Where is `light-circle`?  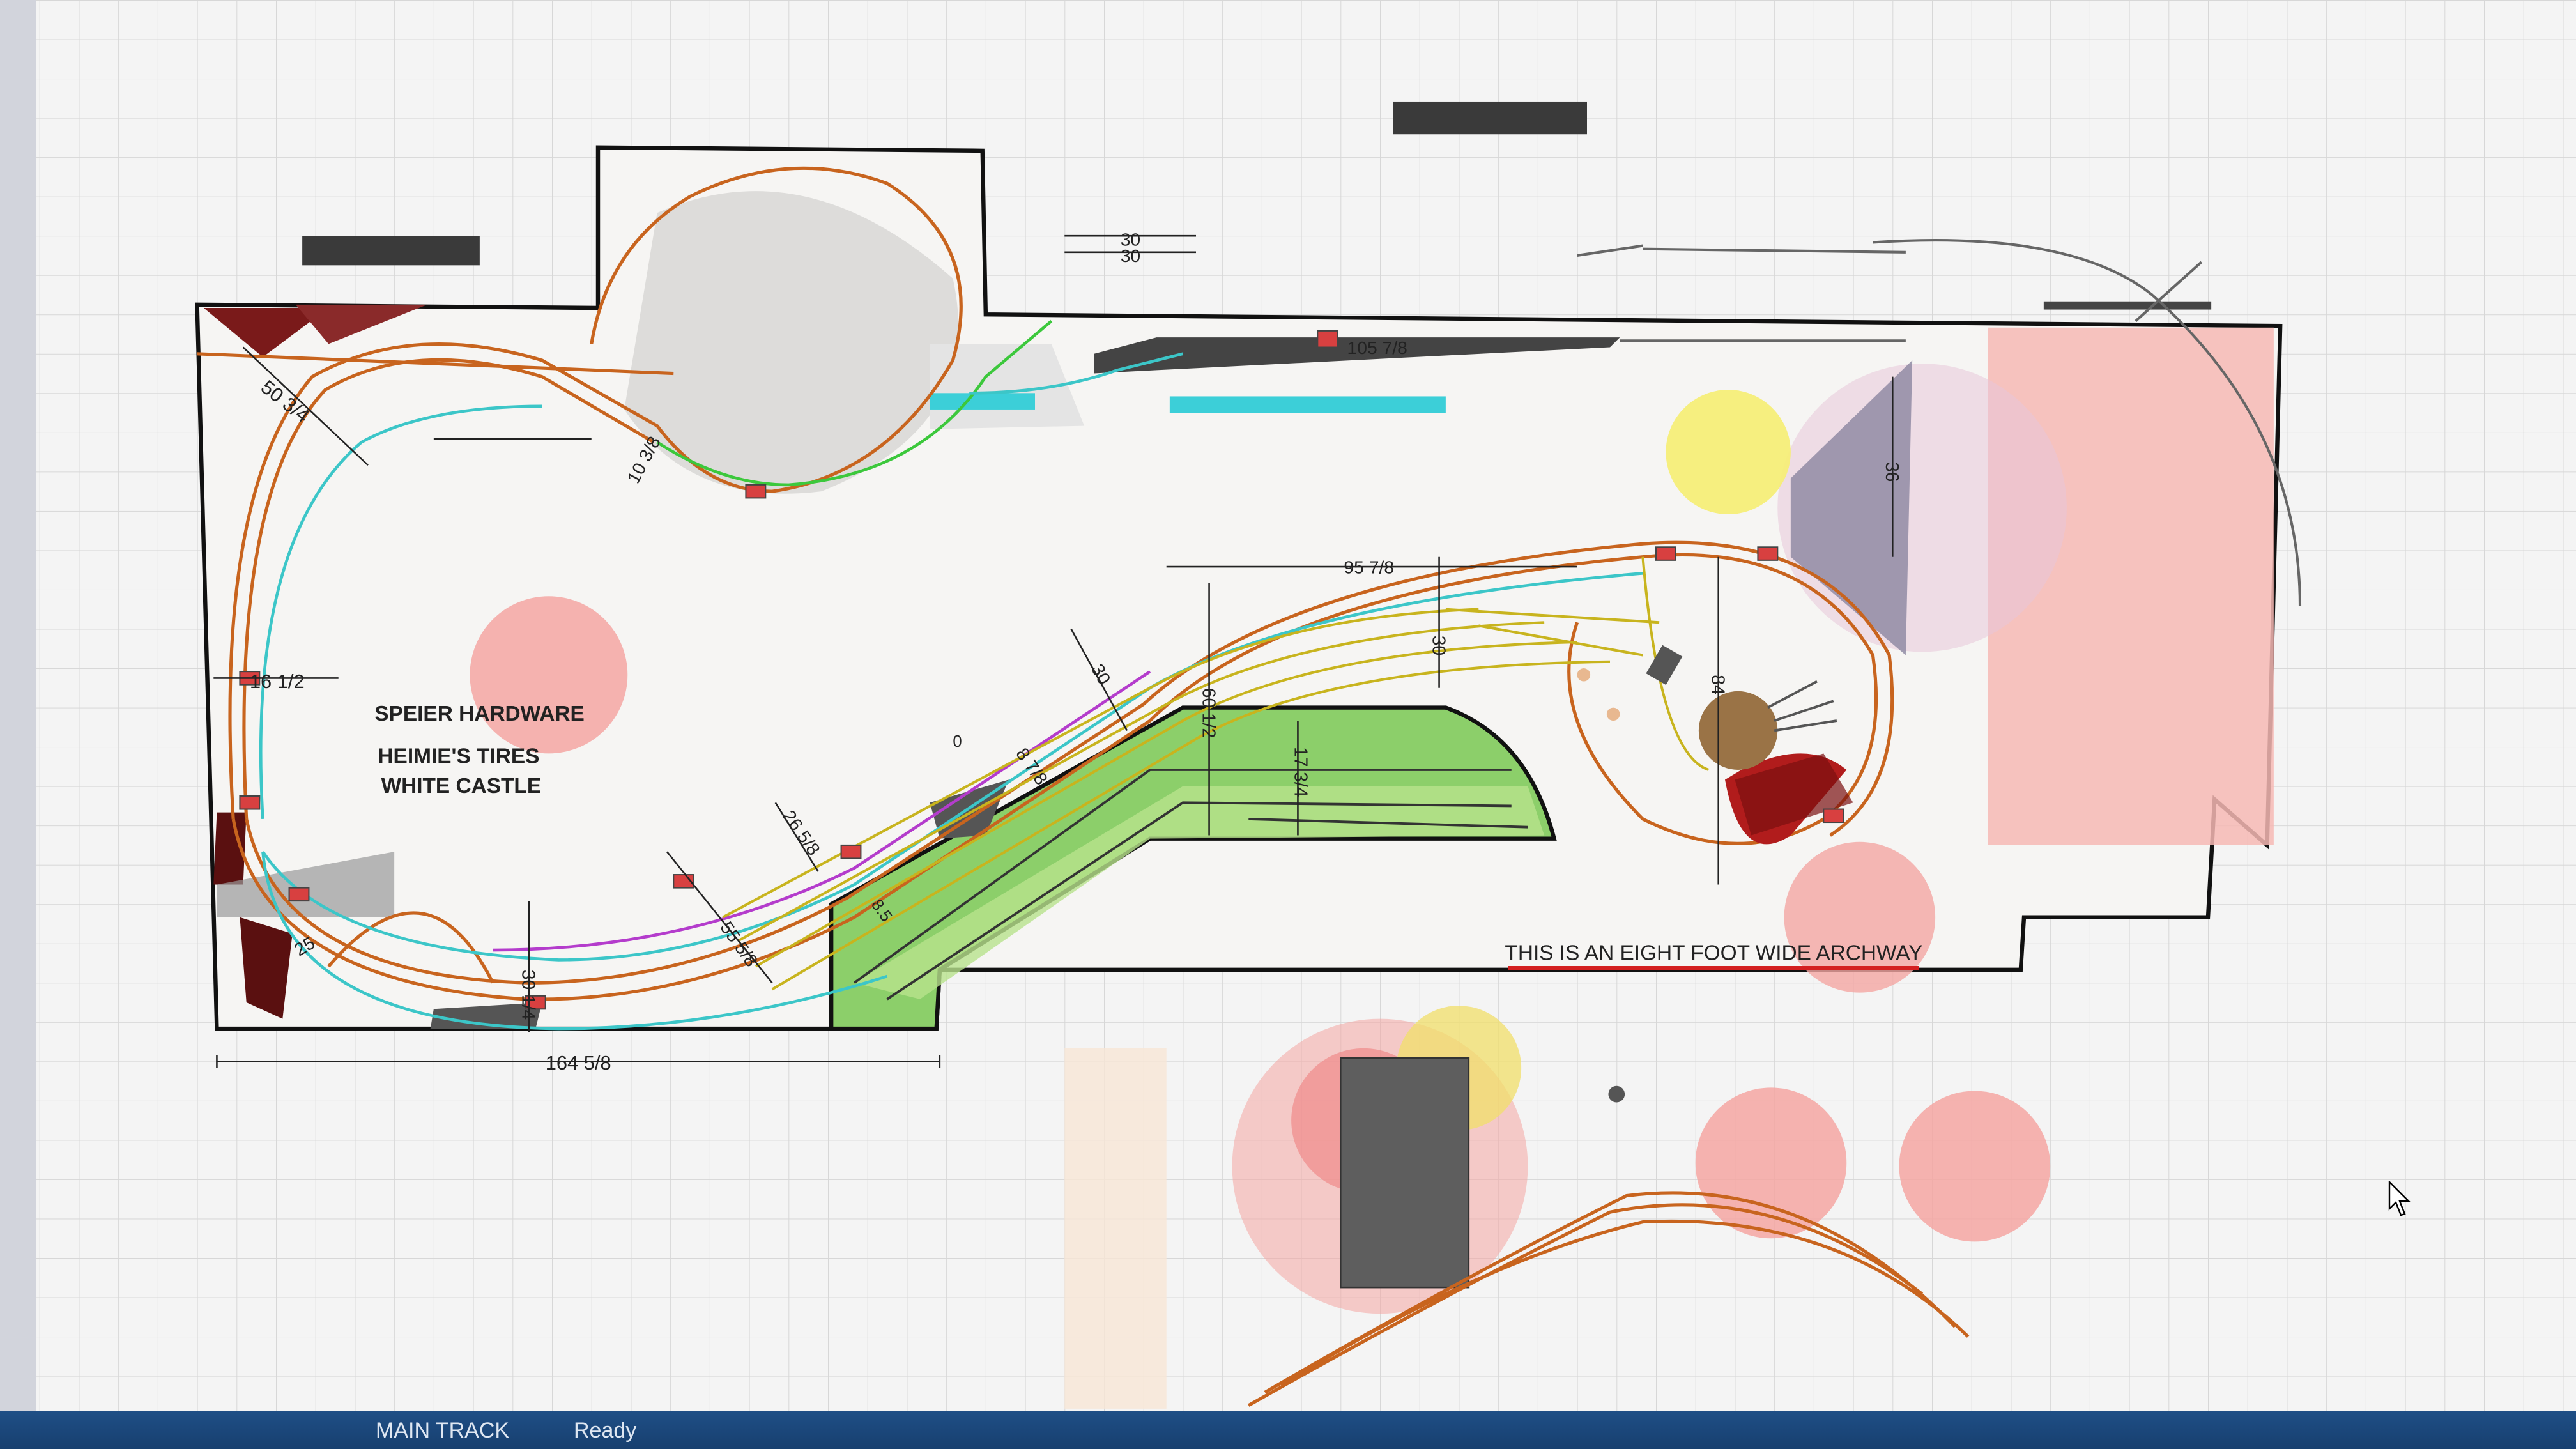
light-circle is located at coordinates (1728, 452).